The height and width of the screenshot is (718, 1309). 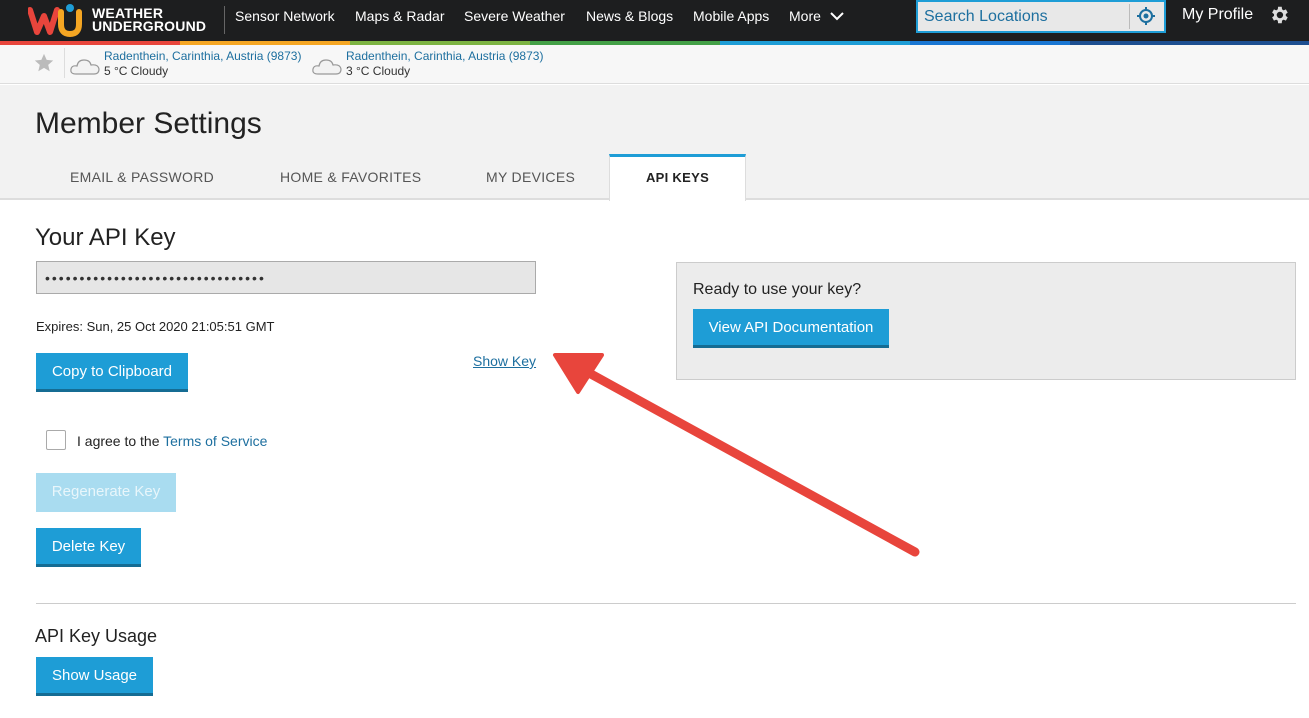 What do you see at coordinates (120, 441) in the screenshot?
I see `terms-agreement-prefix: I agree to the` at bounding box center [120, 441].